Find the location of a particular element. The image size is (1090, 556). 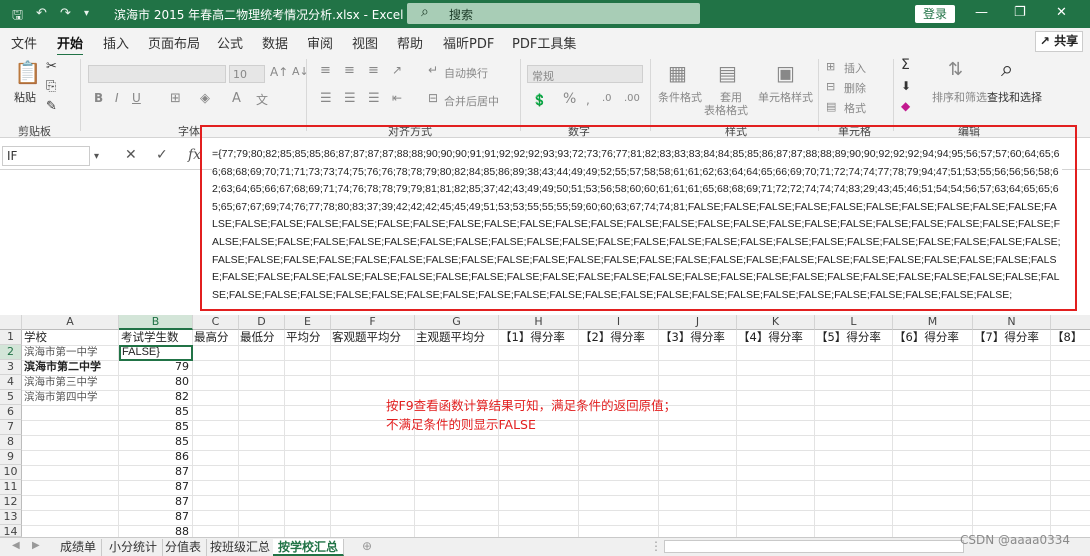

value-cell: 88 is located at coordinates (155, 531).